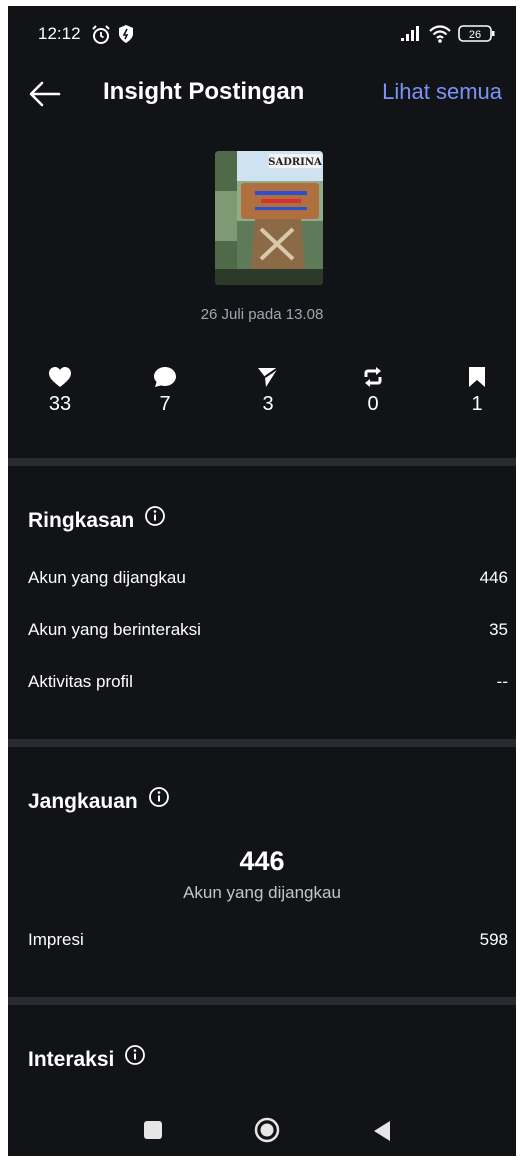  What do you see at coordinates (442, 92) in the screenshot?
I see `see-all-link: Lihat semua` at bounding box center [442, 92].